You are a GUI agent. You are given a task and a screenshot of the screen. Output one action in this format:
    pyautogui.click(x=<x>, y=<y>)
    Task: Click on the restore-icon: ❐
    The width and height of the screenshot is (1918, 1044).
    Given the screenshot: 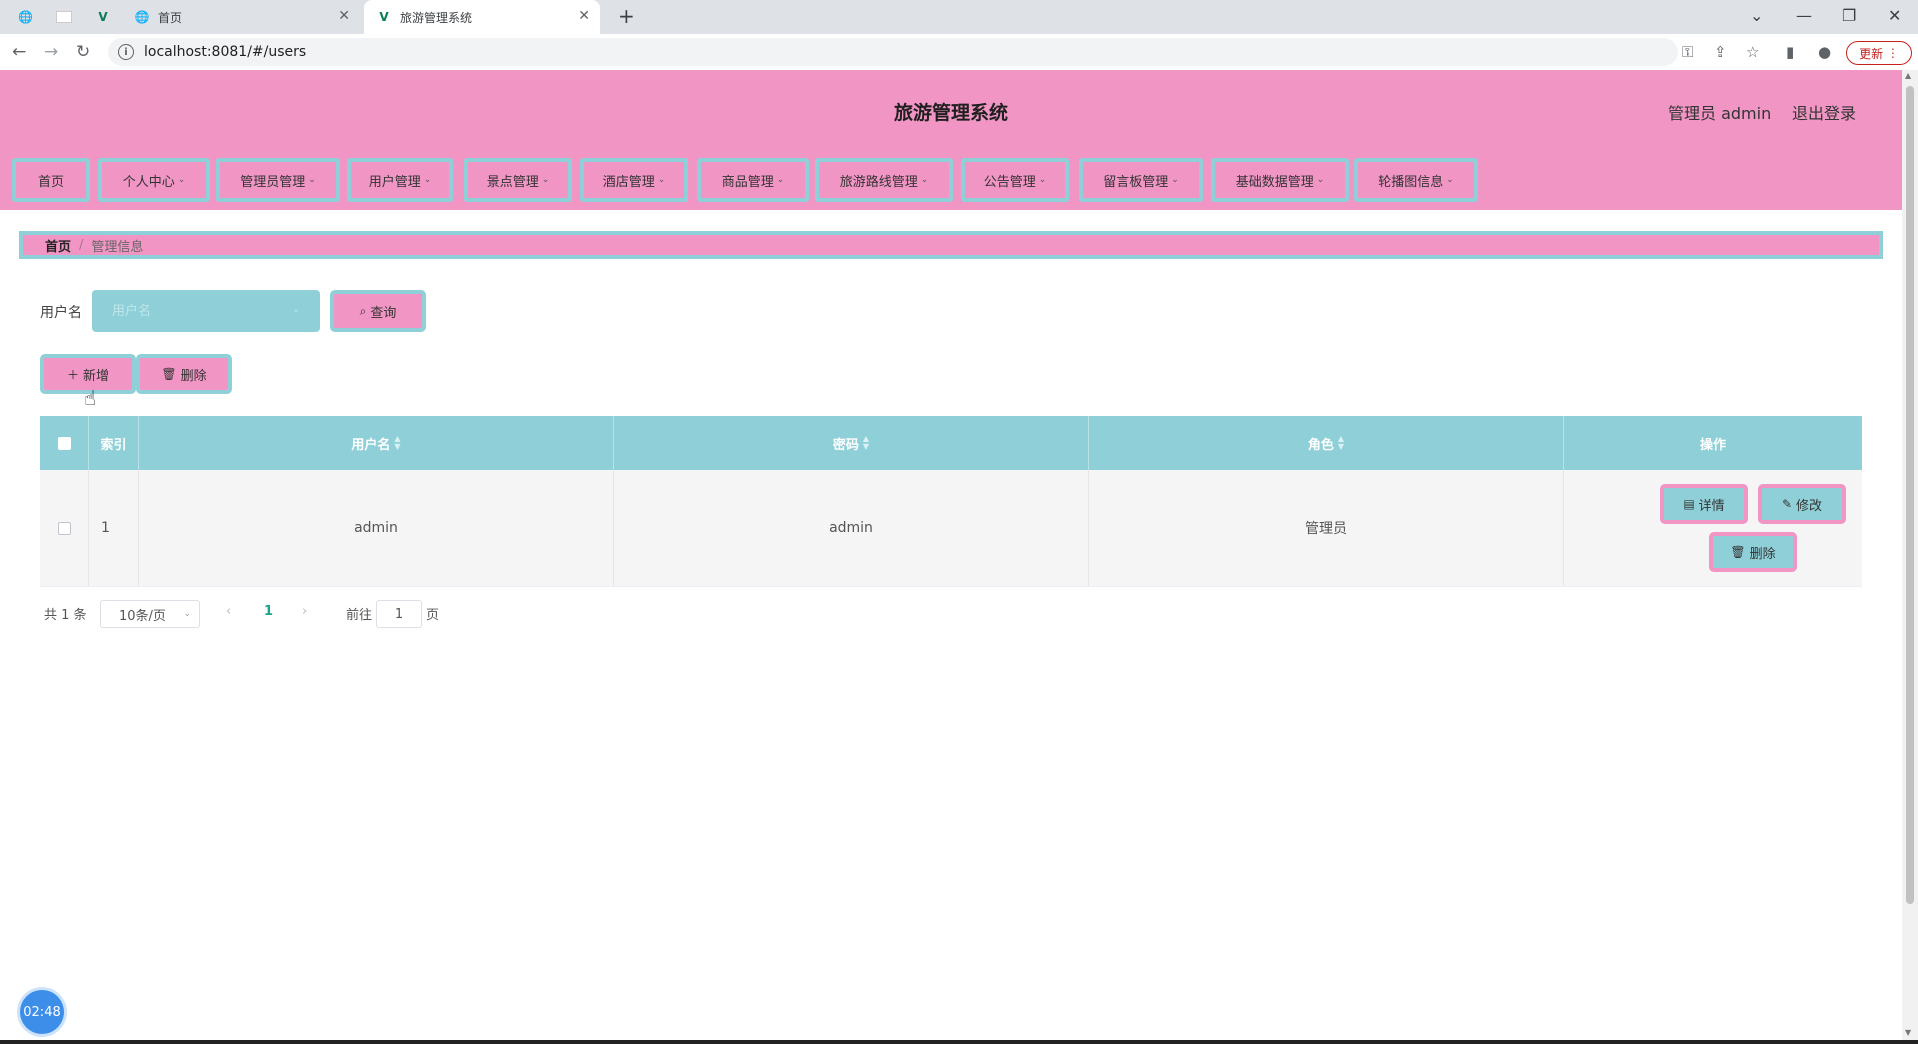 What is the action you would take?
    pyautogui.click(x=1849, y=15)
    